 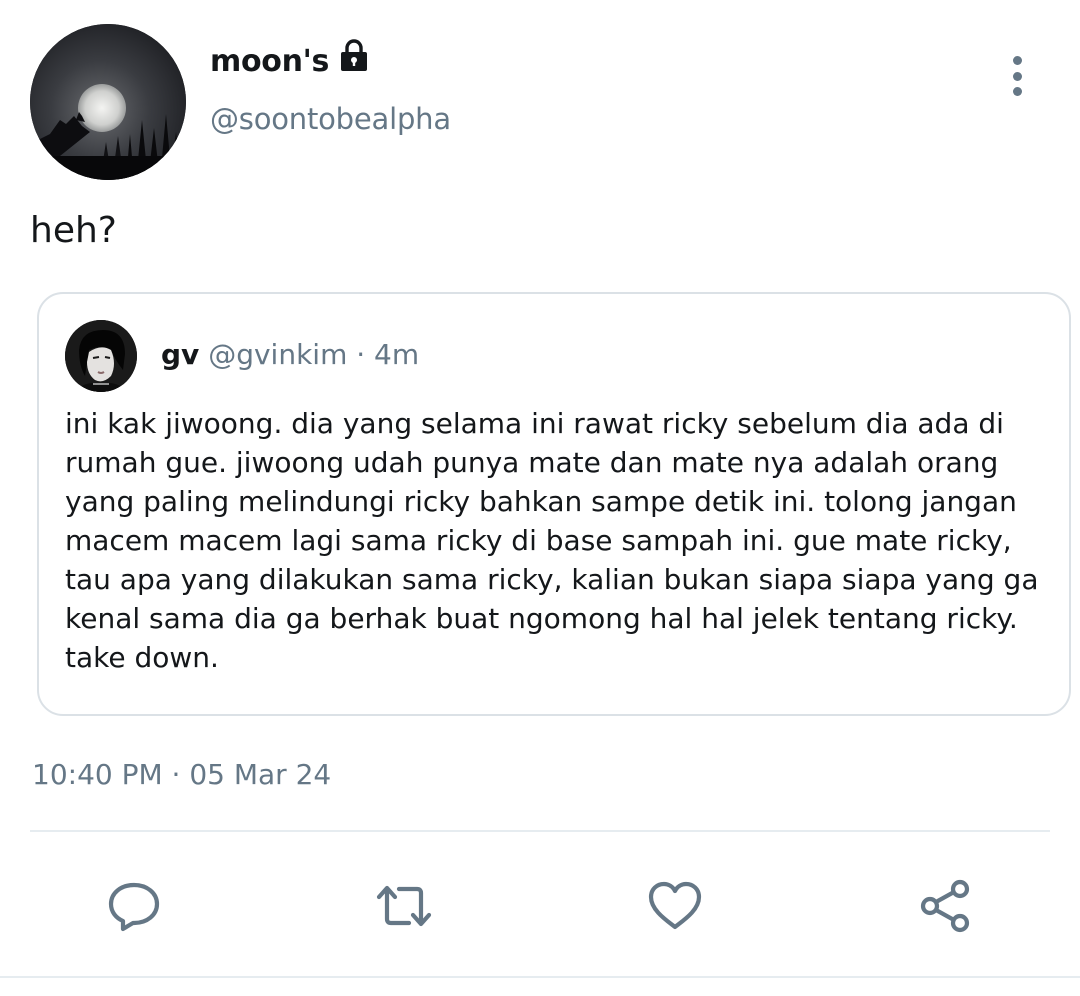 What do you see at coordinates (330, 119) in the screenshot?
I see `username: @soontobealpha` at bounding box center [330, 119].